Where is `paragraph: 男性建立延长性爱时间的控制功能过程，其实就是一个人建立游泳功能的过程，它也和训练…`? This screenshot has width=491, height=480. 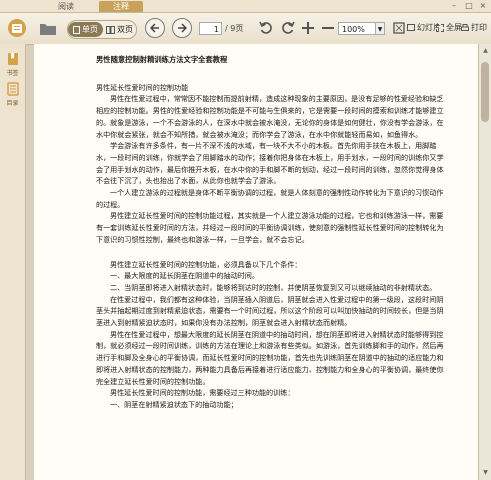
paragraph: 男性建立延长性爱时间的控制功能过程，其实就是一个人建立游泳功能的过程，它也和训练… is located at coordinates (270, 227).